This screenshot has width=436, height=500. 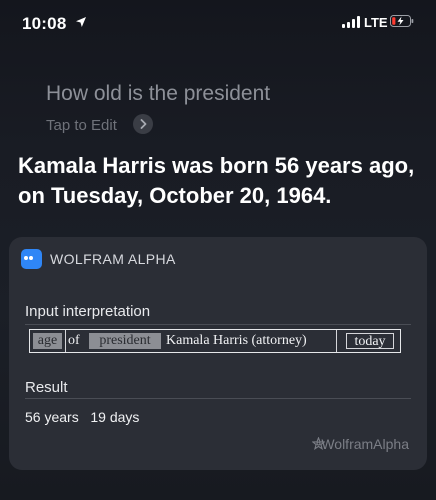 What do you see at coordinates (351, 22) in the screenshot?
I see `cellular-signal-icon` at bounding box center [351, 22].